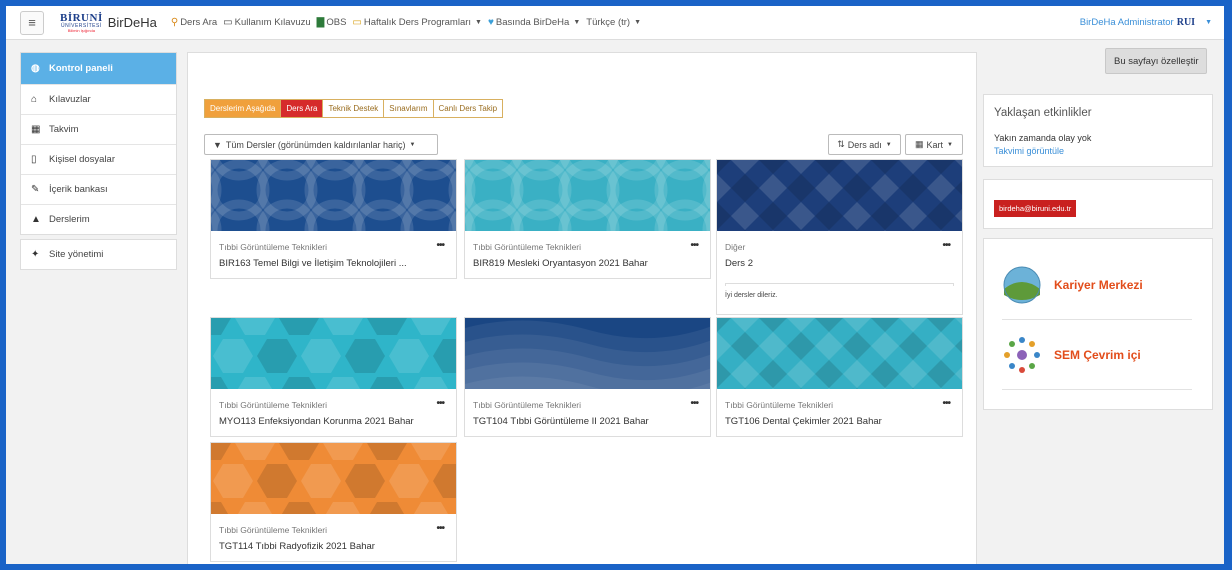 Image resolution: width=1232 pixels, height=570 pixels. I want to click on dashboard-icon: ◍, so click(35, 68).